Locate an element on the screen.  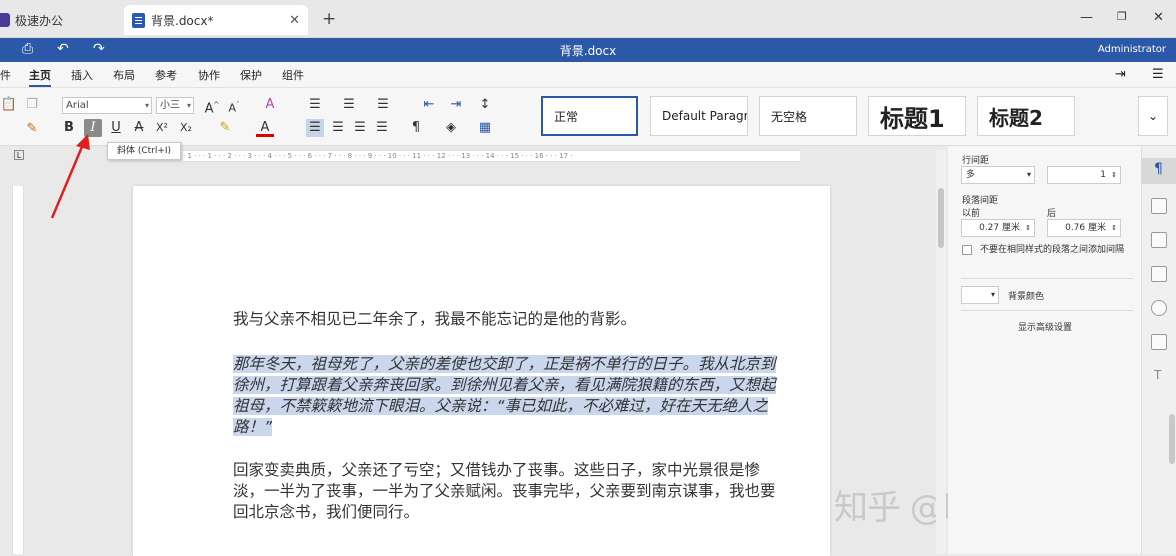
vertical-ruler is located at coordinates (18, 370).